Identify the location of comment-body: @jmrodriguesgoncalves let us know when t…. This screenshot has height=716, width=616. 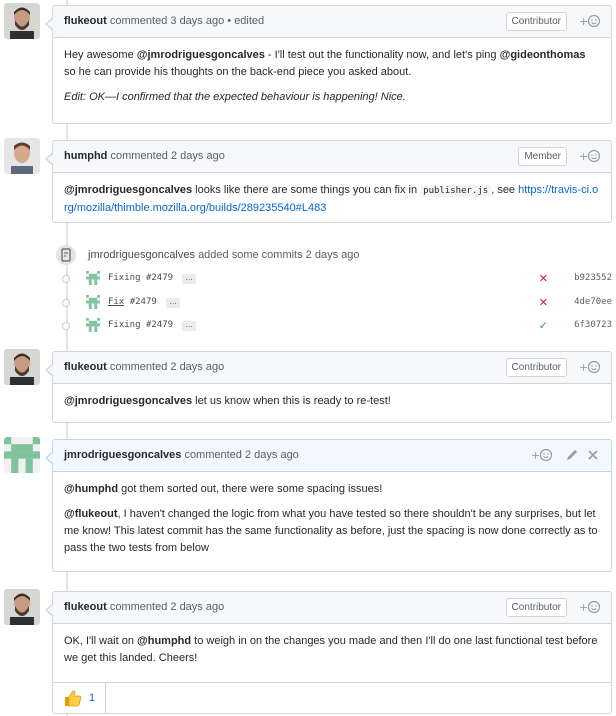
(227, 401).